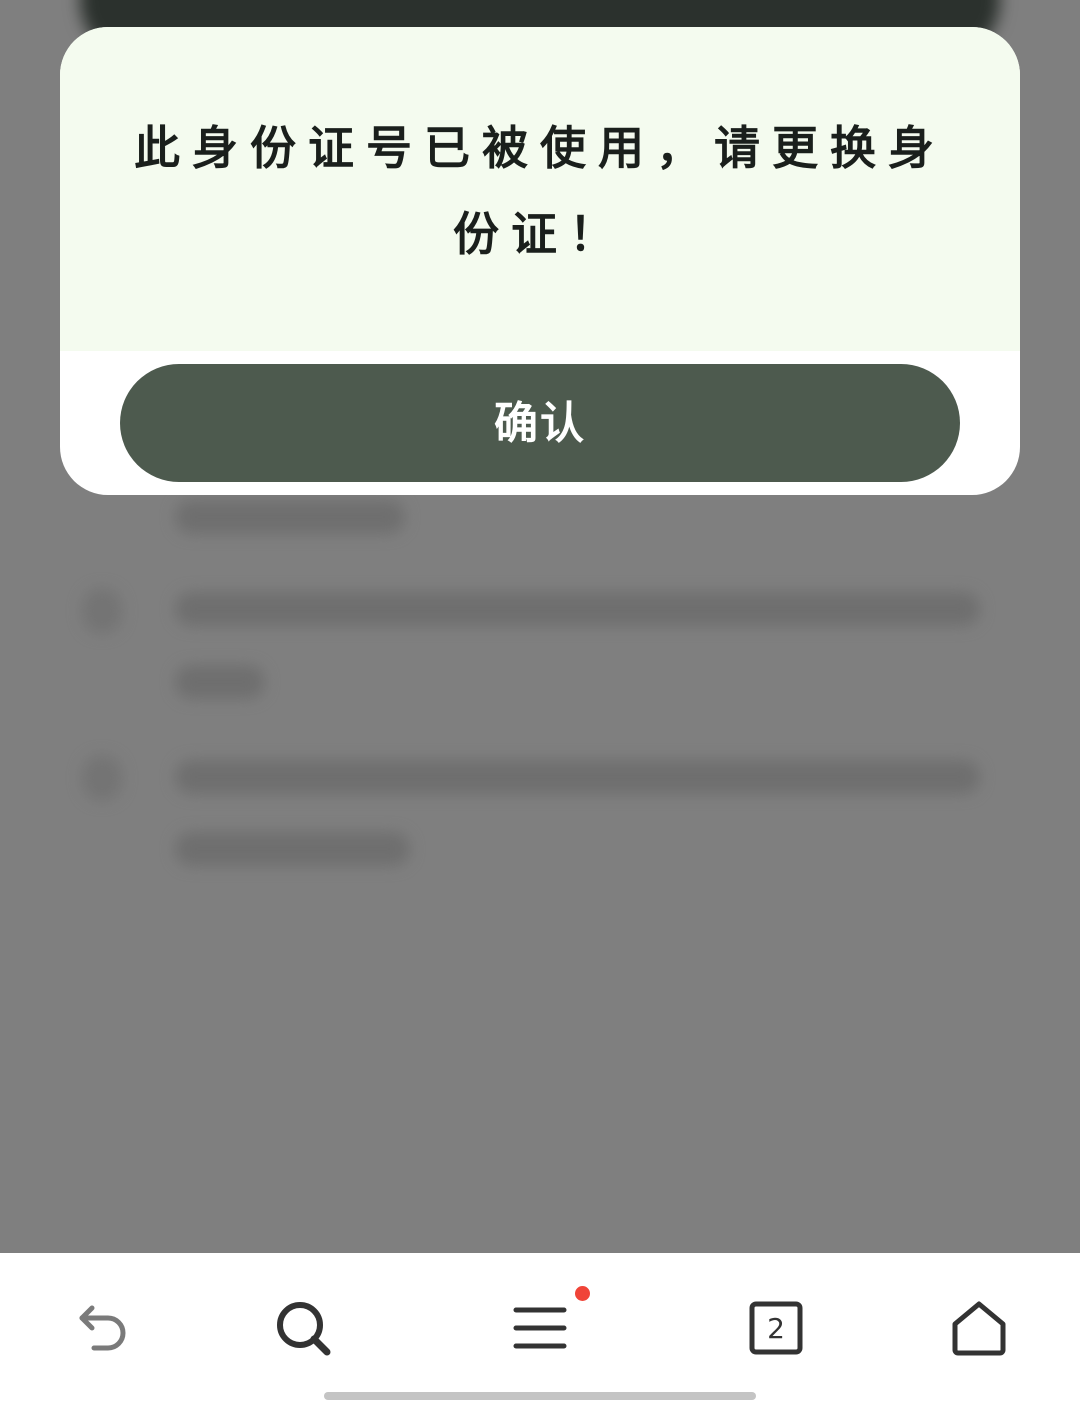  Describe the element at coordinates (540, 423) in the screenshot. I see `confirm-button: 确认` at that location.